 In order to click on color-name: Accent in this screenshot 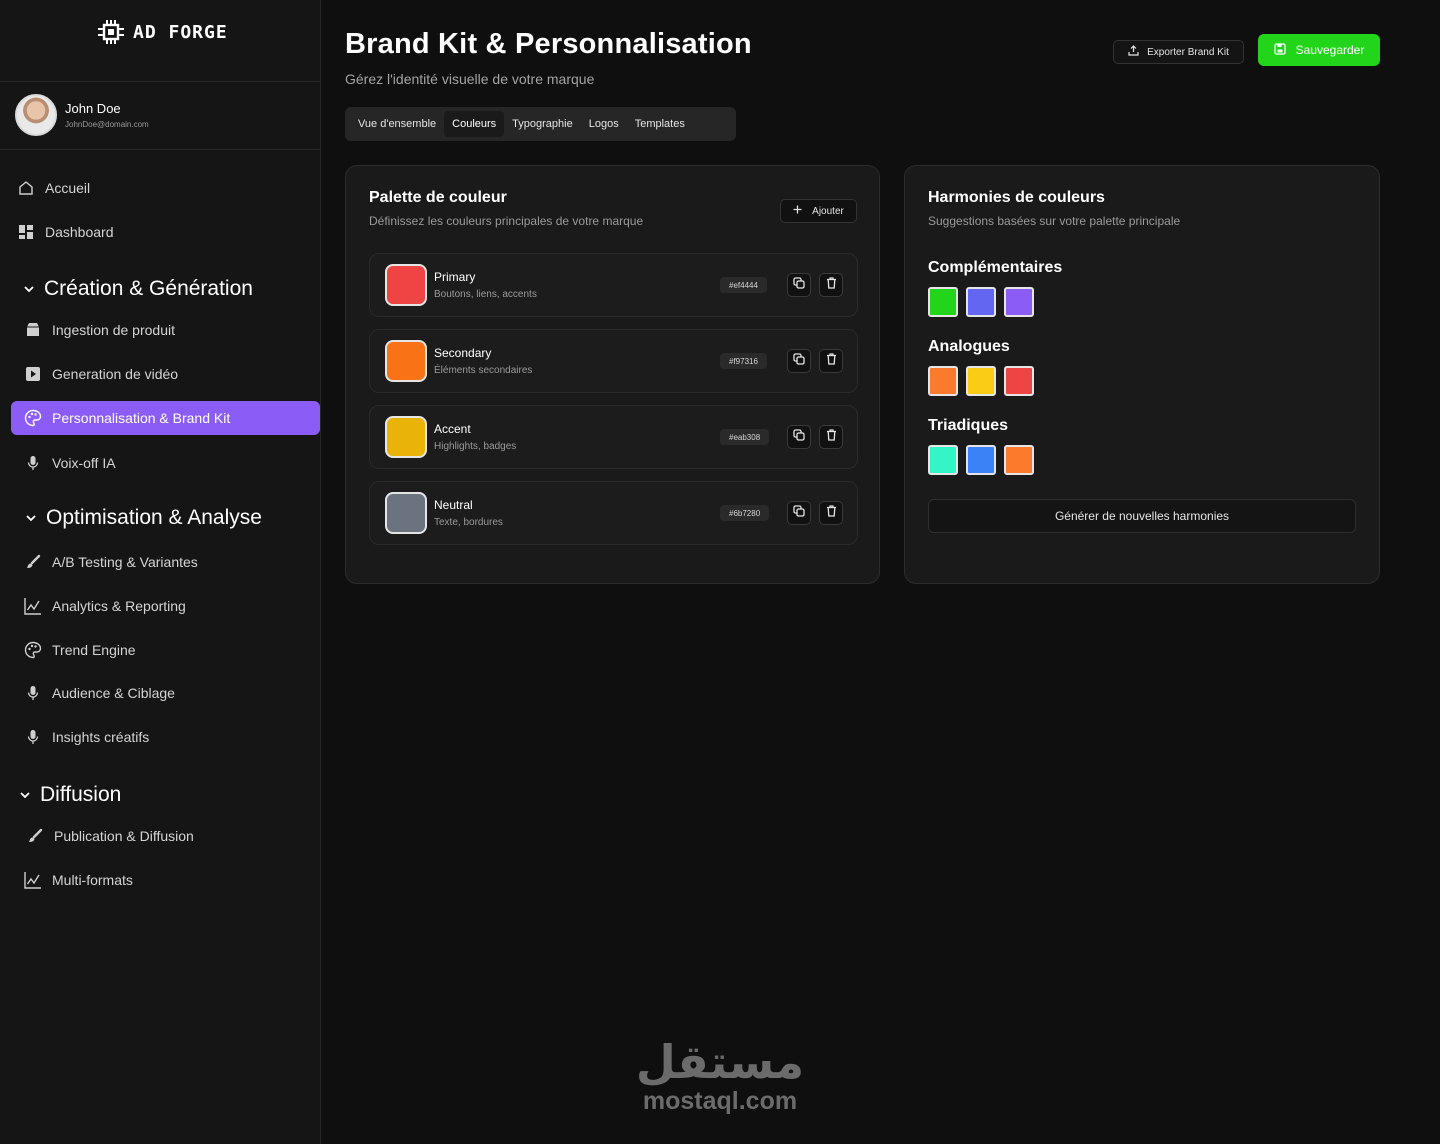, I will do `click(452, 429)`.